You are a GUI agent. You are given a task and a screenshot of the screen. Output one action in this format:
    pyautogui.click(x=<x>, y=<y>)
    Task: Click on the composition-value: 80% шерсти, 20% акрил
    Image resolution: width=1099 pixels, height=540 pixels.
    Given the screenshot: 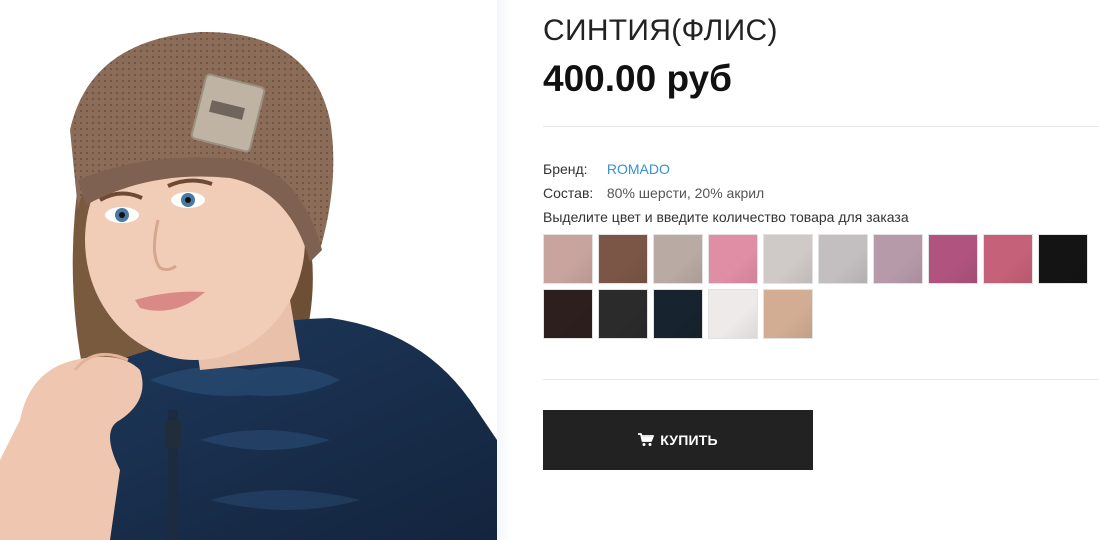 What is the action you would take?
    pyautogui.click(x=685, y=193)
    